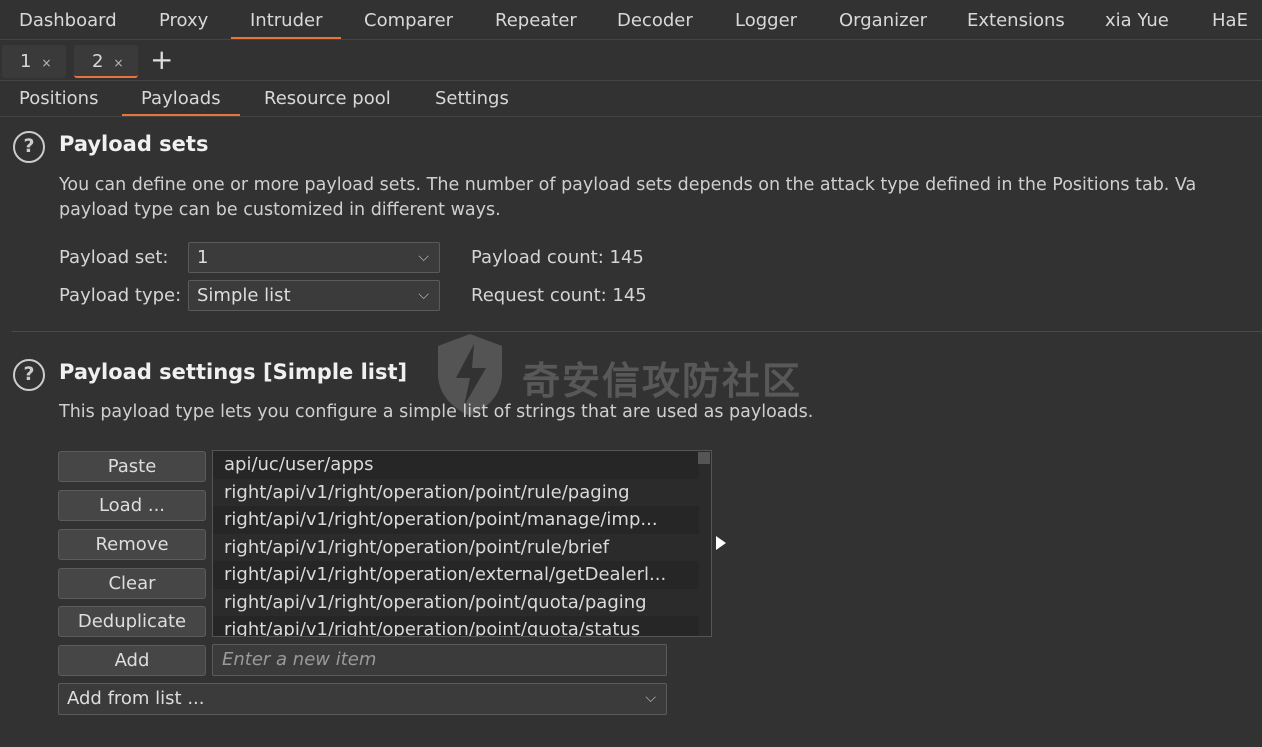 This screenshot has height=747, width=1262. What do you see at coordinates (1230, 19) in the screenshot?
I see `nav-hae: HaE` at bounding box center [1230, 19].